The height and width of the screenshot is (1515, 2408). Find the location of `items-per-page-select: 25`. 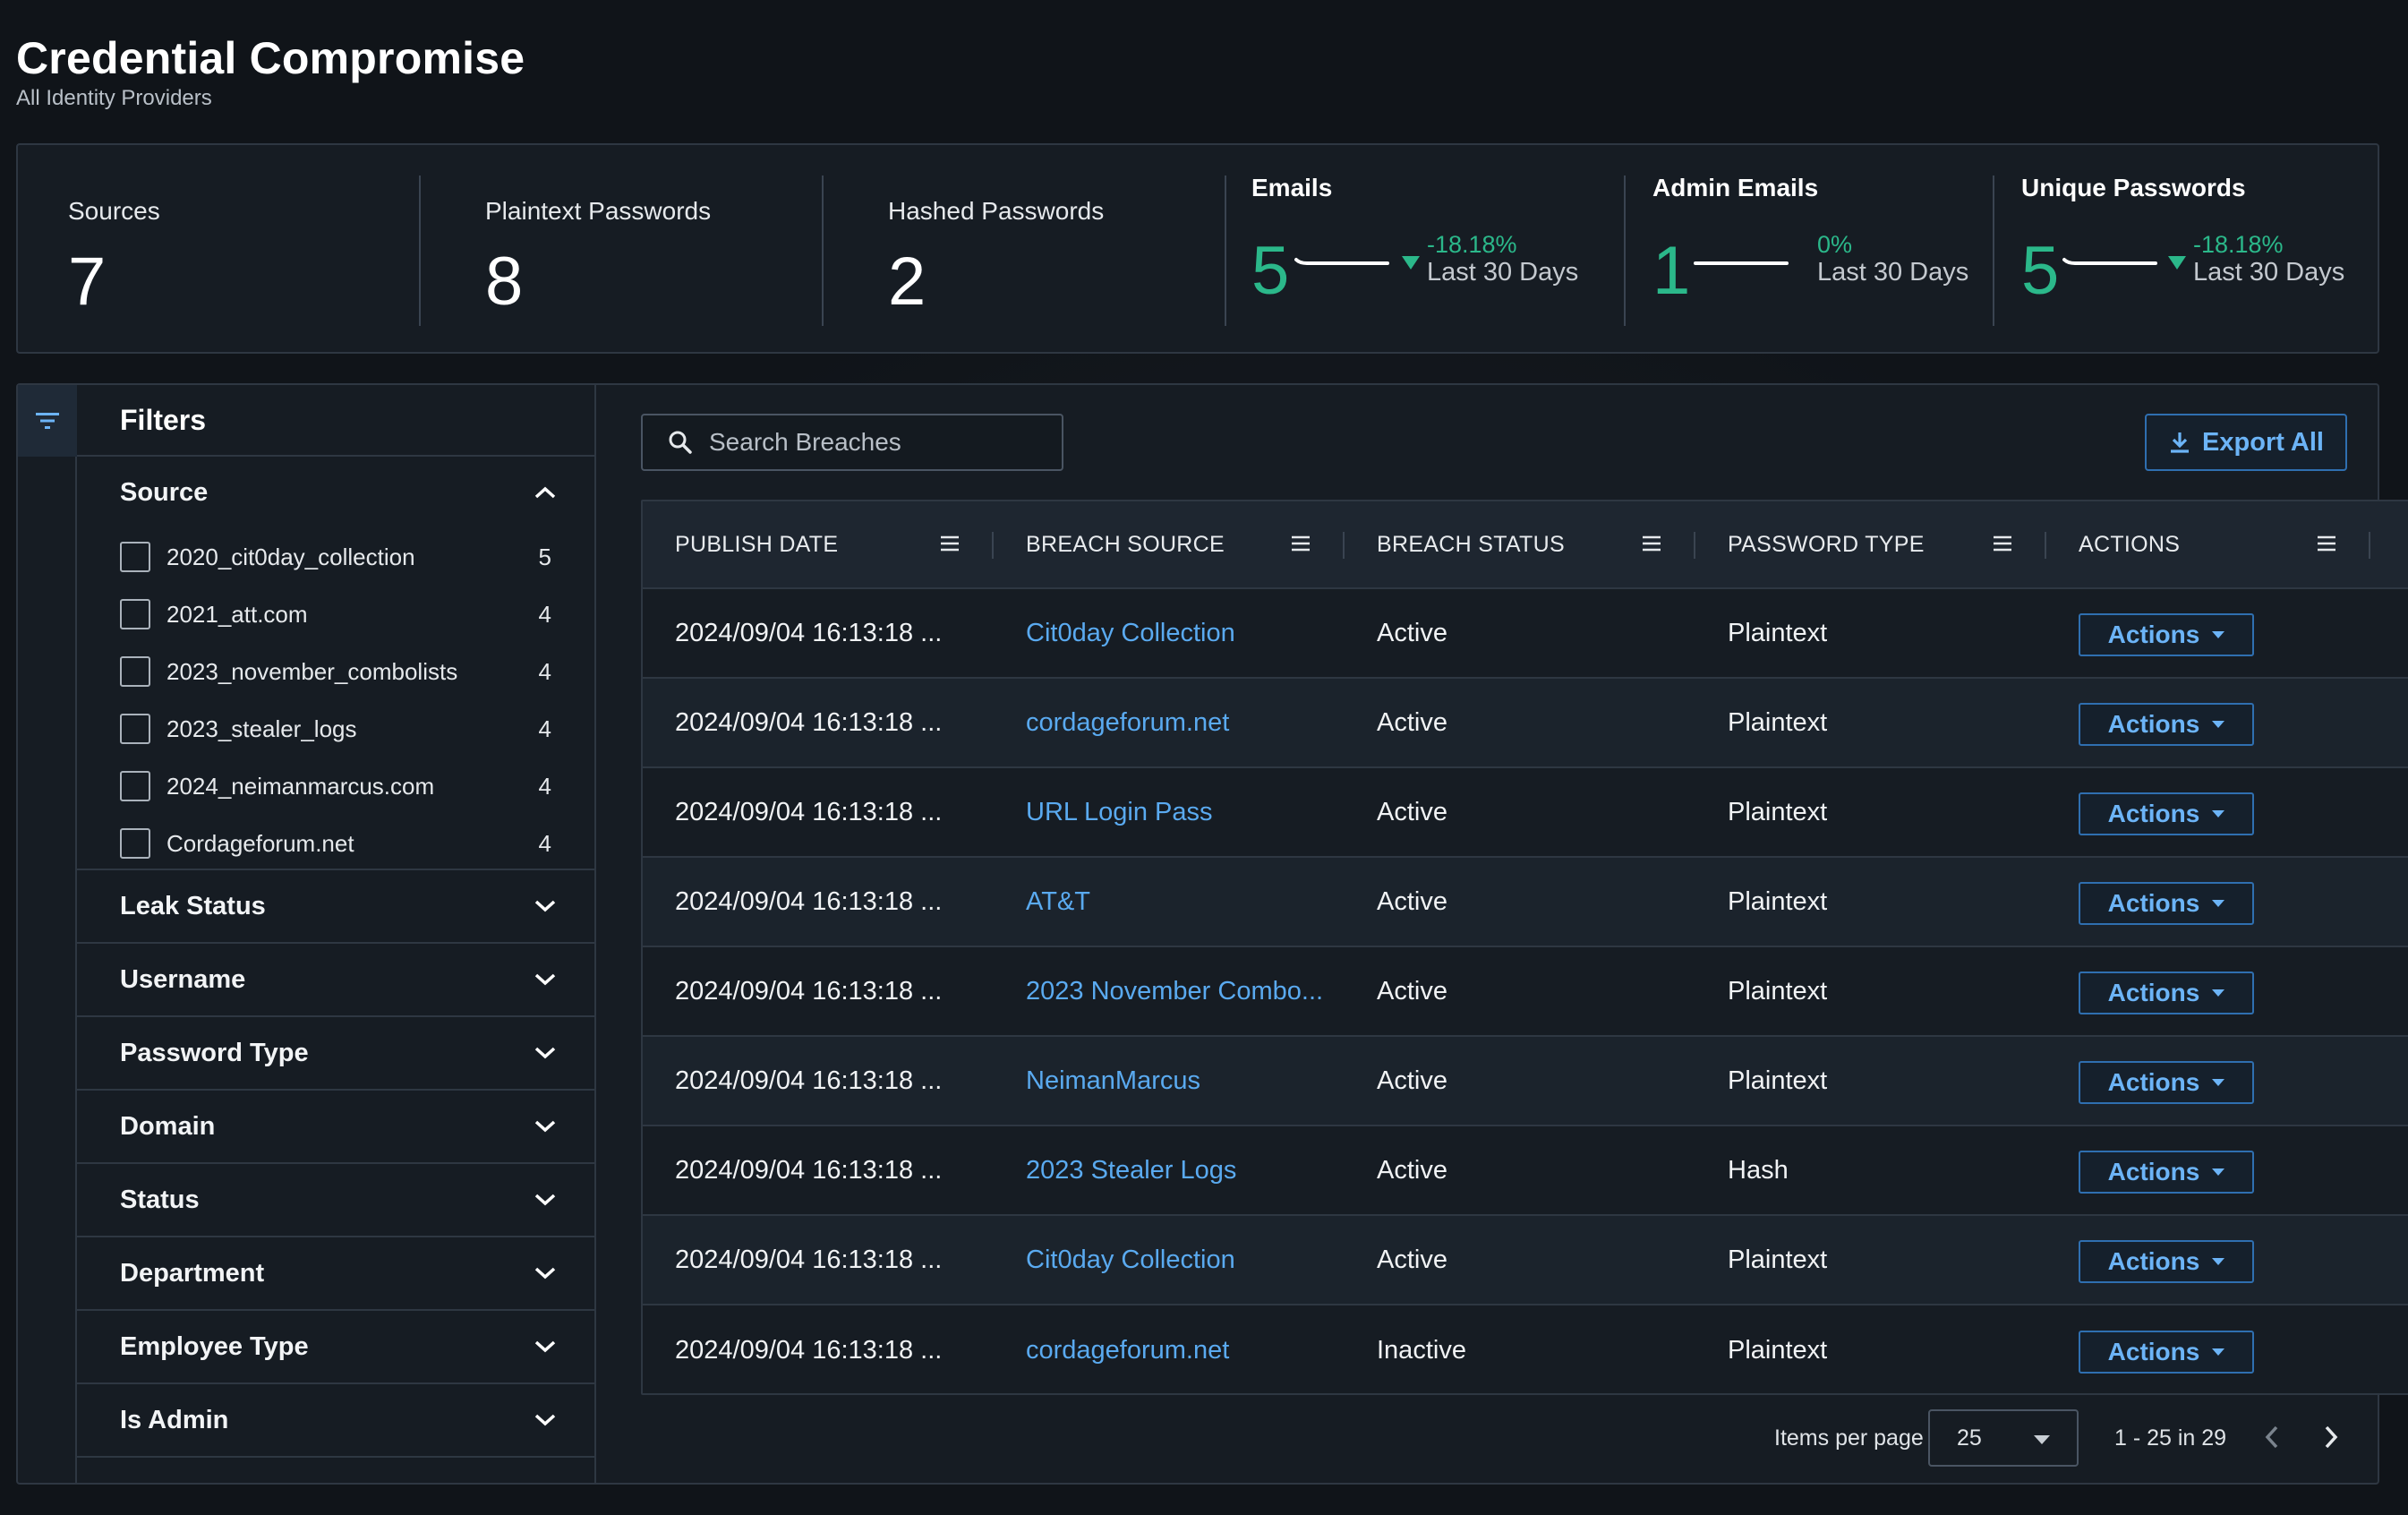

items-per-page-select: 25 is located at coordinates (2003, 1438).